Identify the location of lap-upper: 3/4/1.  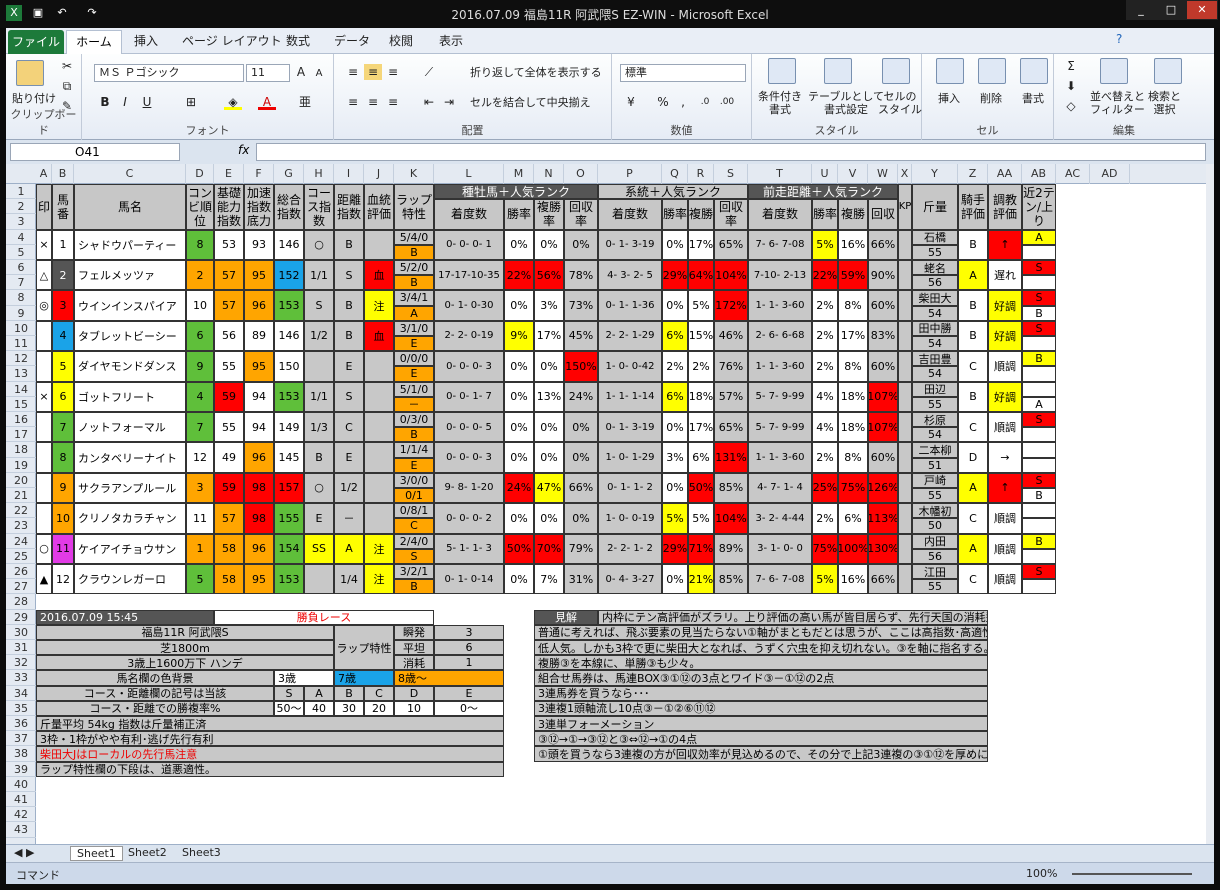
(414, 298).